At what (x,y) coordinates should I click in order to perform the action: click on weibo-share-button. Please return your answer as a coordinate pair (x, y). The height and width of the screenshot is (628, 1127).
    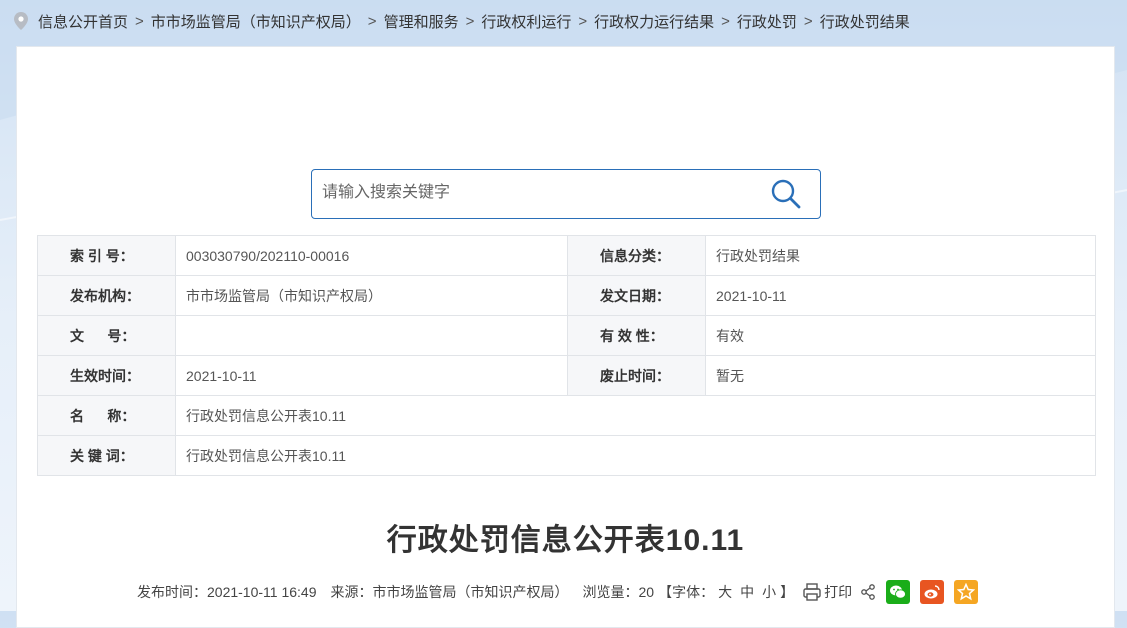
    Looking at the image, I should click on (932, 592).